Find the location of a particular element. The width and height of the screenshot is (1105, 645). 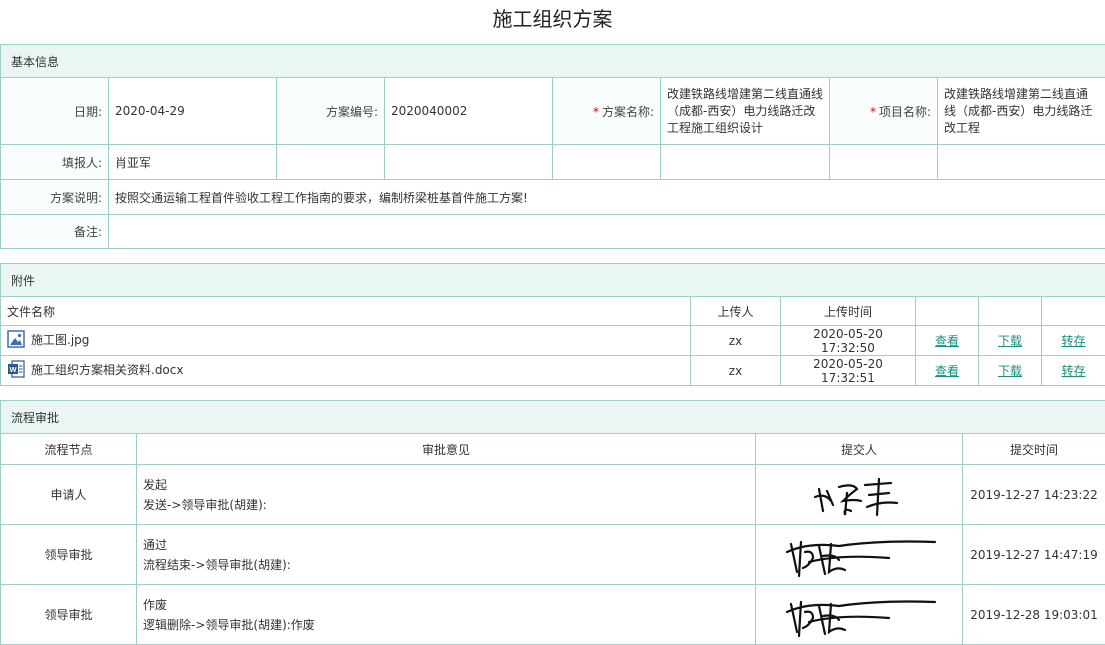

flow-node: 申请人 is located at coordinates (69, 495).